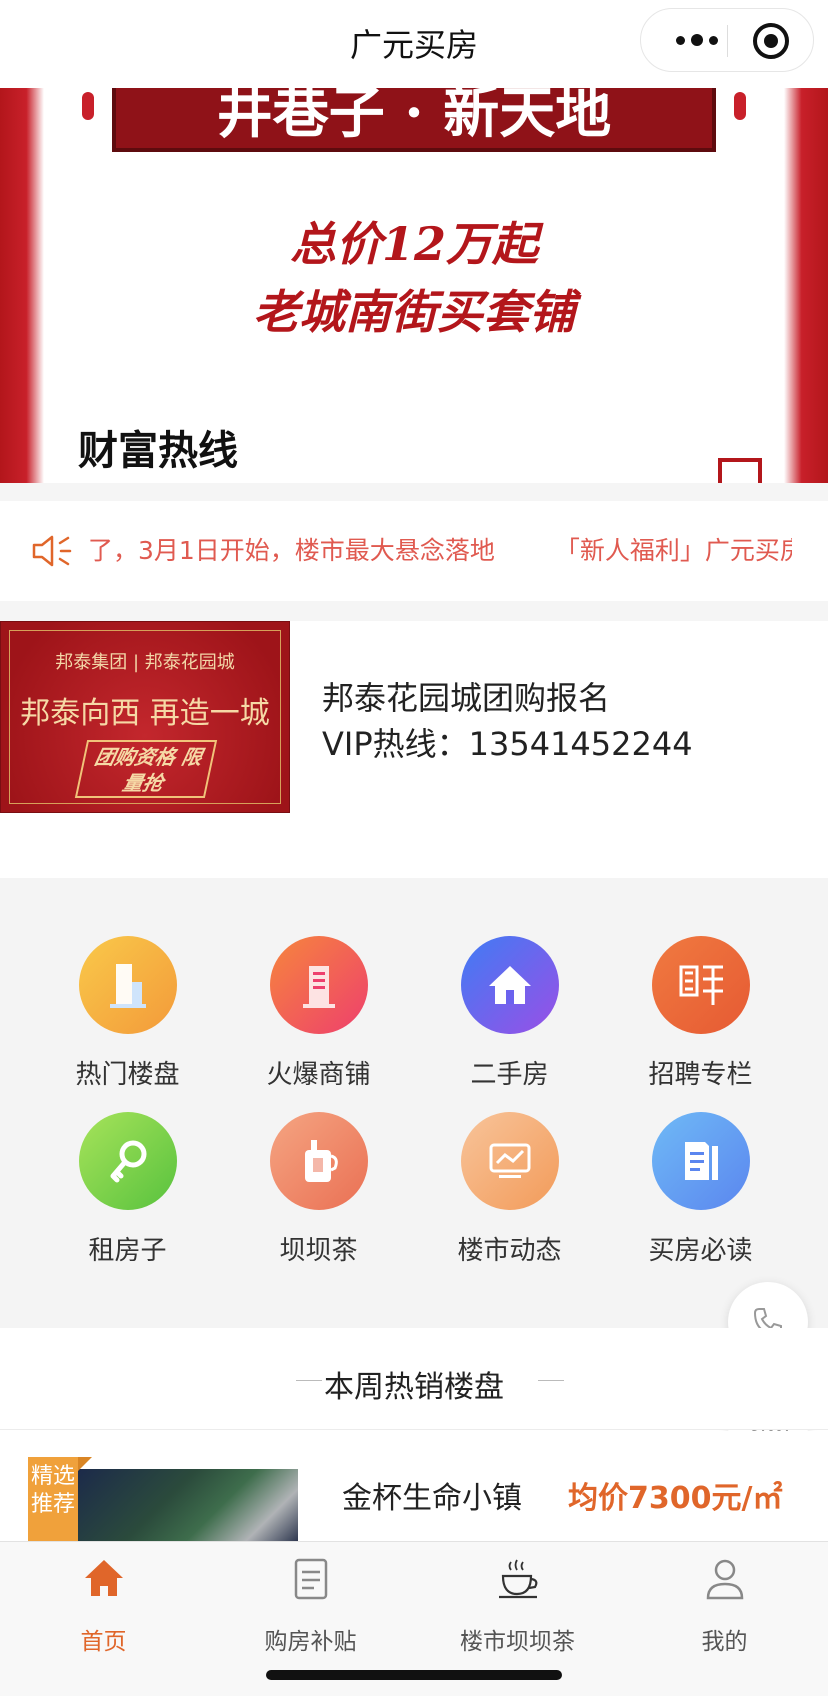 The height and width of the screenshot is (1696, 828). I want to click on grid-item-hot-shops: 火爆商铺, so click(318, 1021).